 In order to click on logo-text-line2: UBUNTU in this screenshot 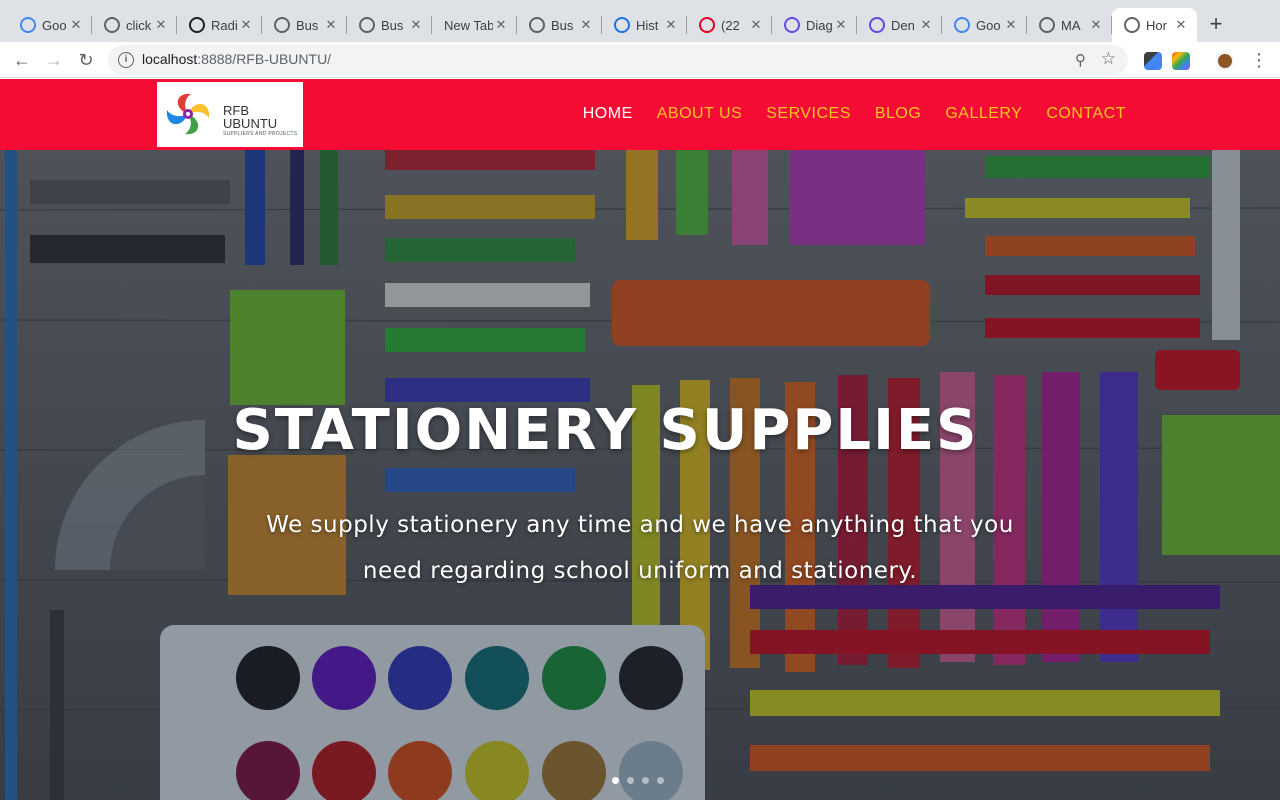, I will do `click(250, 123)`.